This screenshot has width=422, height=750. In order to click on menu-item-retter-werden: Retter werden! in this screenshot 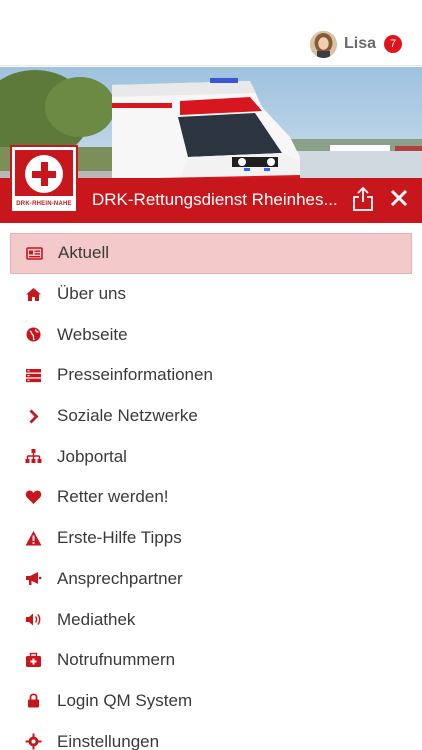, I will do `click(211, 497)`.